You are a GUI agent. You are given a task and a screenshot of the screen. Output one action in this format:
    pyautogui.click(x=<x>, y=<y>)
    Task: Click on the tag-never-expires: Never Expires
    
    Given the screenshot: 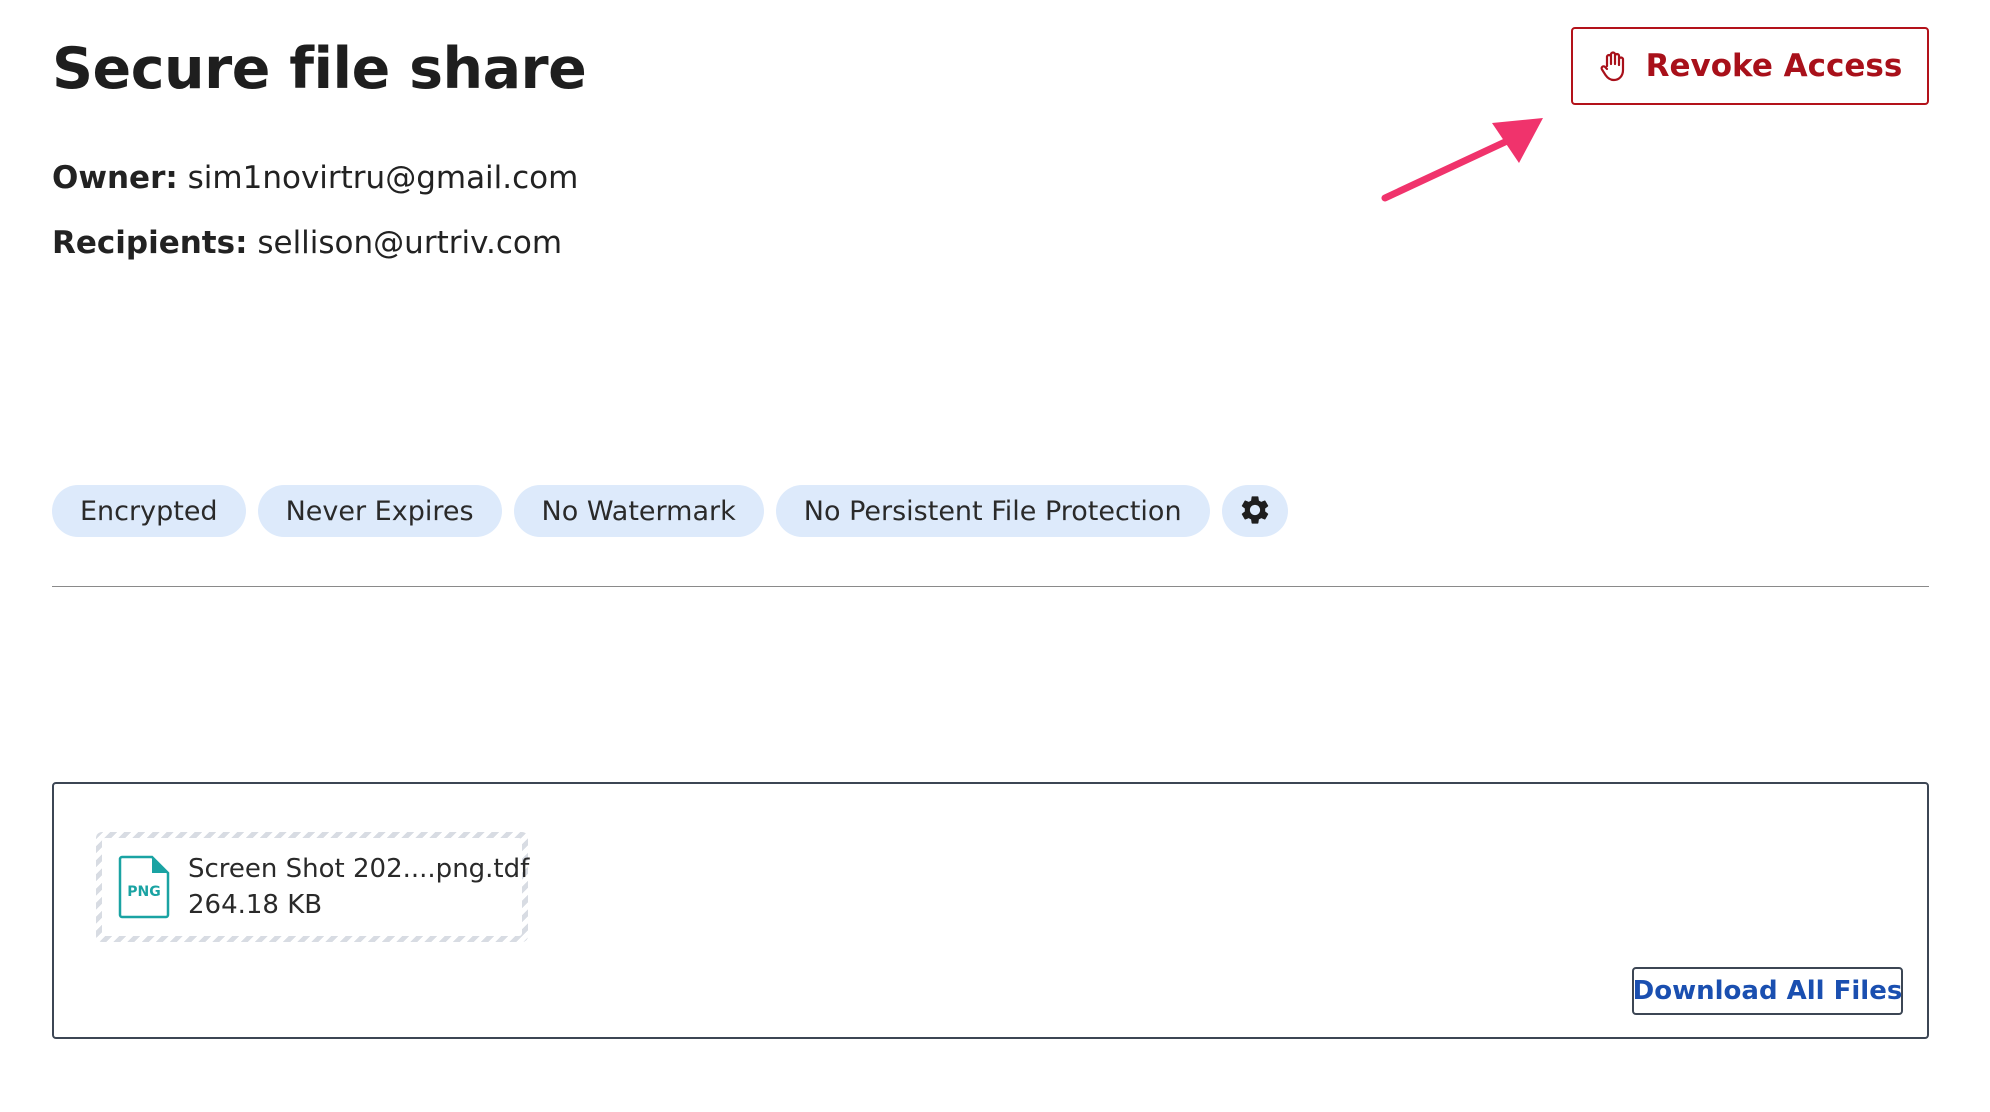 What is the action you would take?
    pyautogui.click(x=379, y=511)
    